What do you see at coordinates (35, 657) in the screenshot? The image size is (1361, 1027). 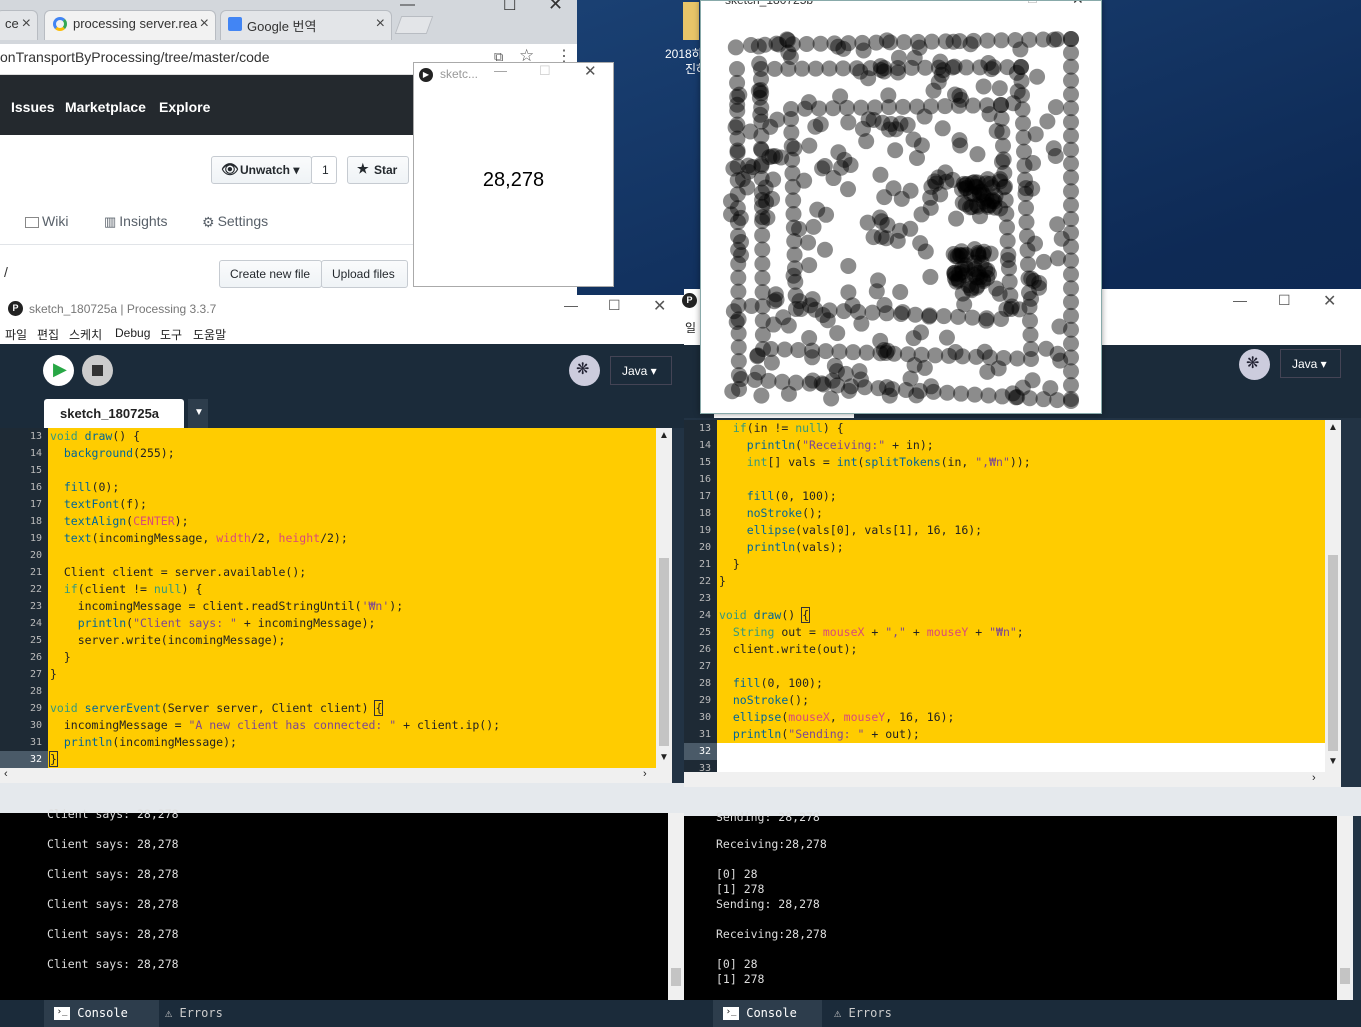 I see `line-number: 26` at bounding box center [35, 657].